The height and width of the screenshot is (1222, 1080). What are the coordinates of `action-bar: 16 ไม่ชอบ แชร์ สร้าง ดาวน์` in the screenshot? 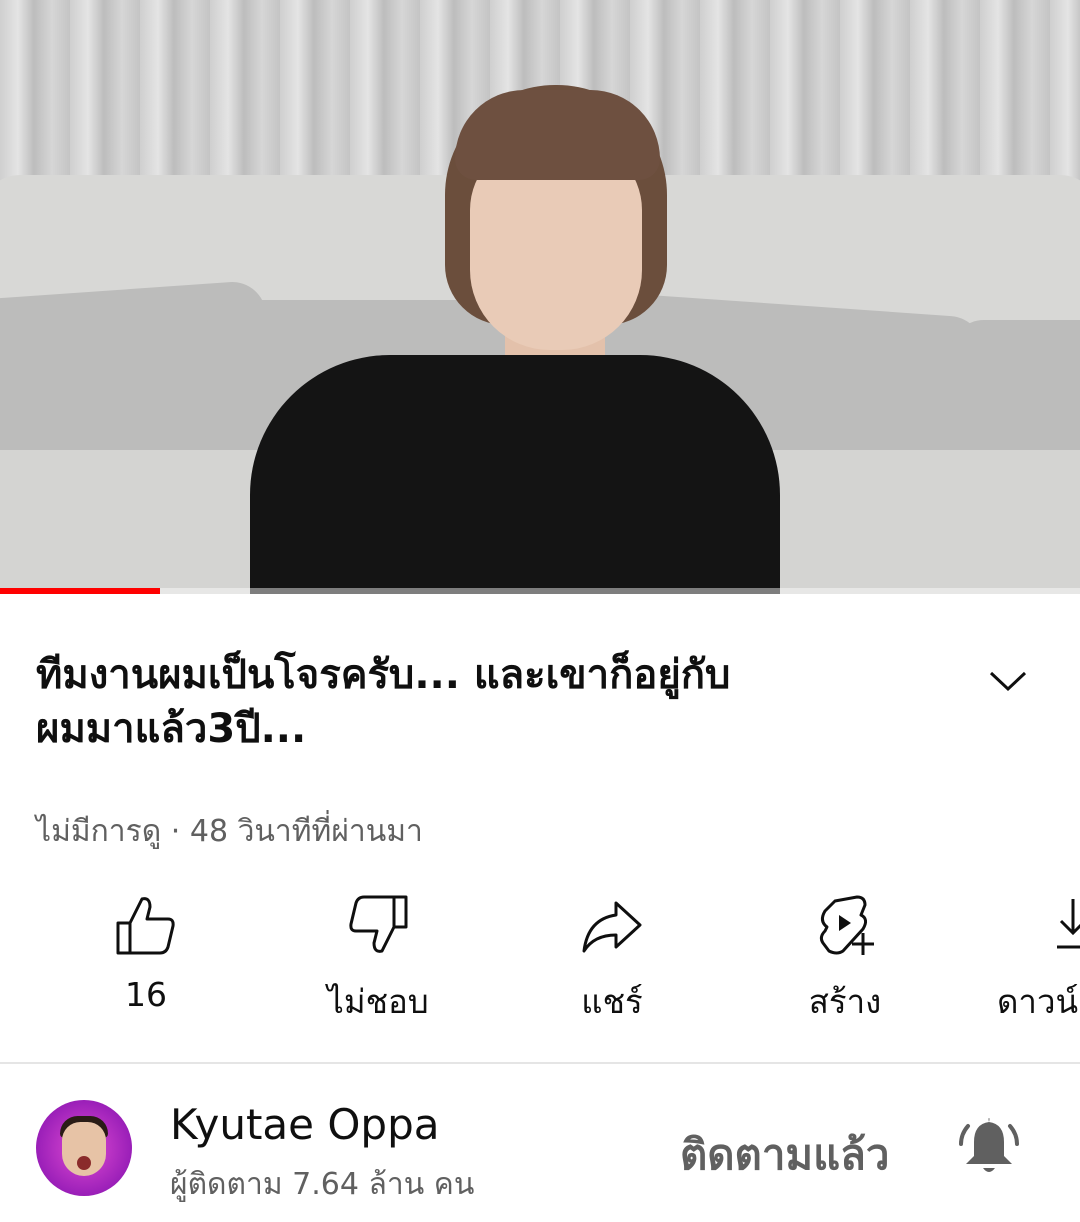 It's located at (540, 963).